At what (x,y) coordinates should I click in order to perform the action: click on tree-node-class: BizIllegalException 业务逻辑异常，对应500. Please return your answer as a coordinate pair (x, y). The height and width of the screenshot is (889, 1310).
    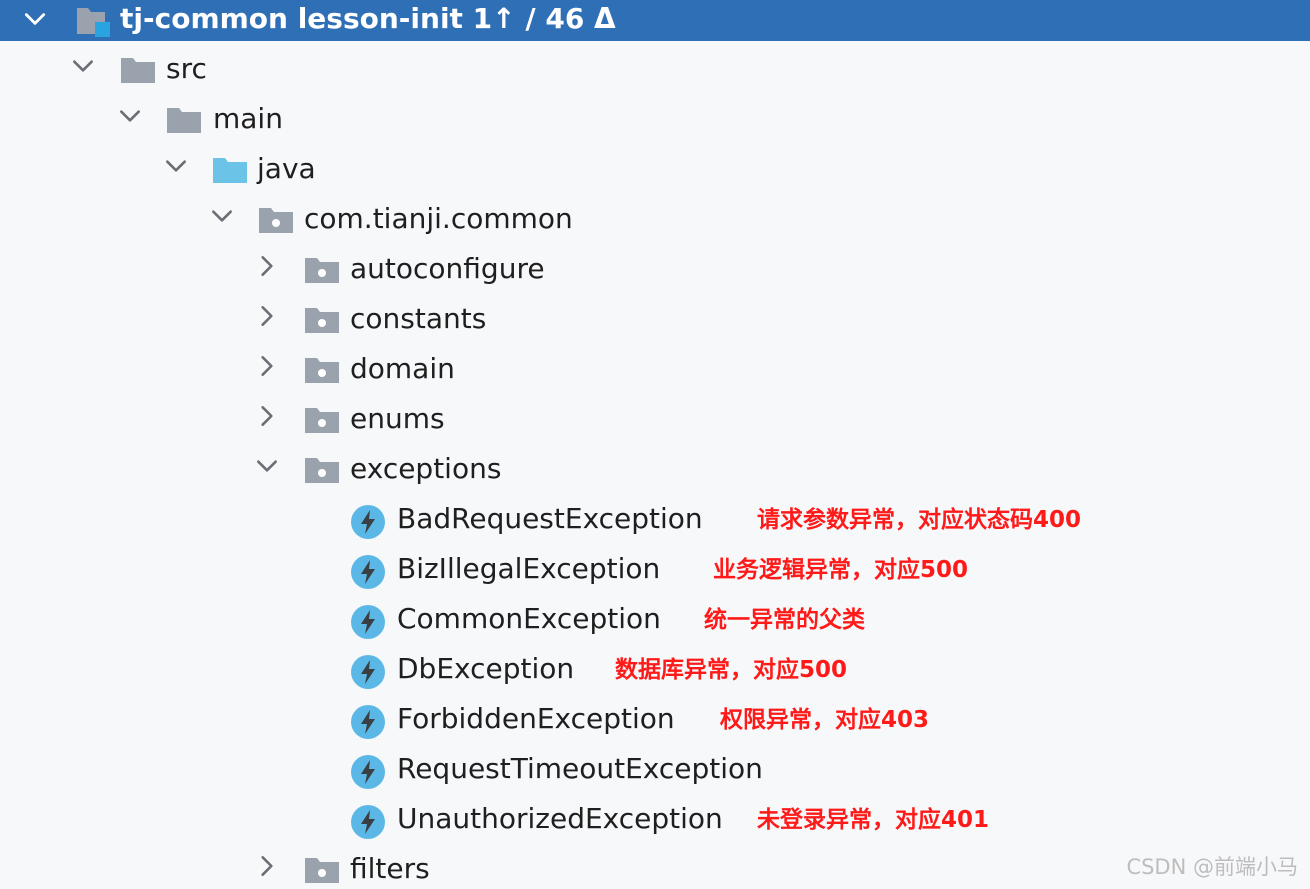
    Looking at the image, I should click on (655, 569).